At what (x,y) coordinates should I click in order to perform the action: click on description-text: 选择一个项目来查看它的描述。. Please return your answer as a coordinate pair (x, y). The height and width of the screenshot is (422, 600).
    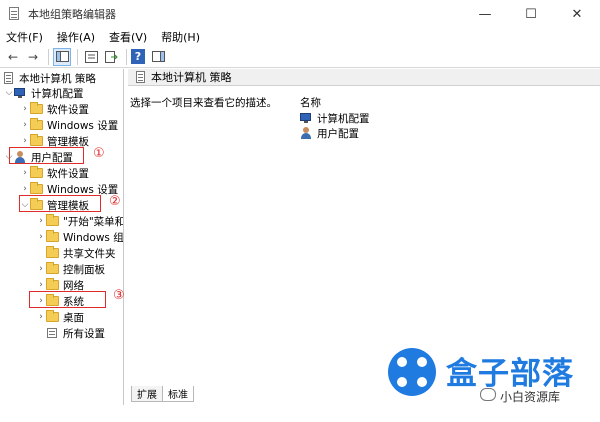
    Looking at the image, I should click on (203, 103).